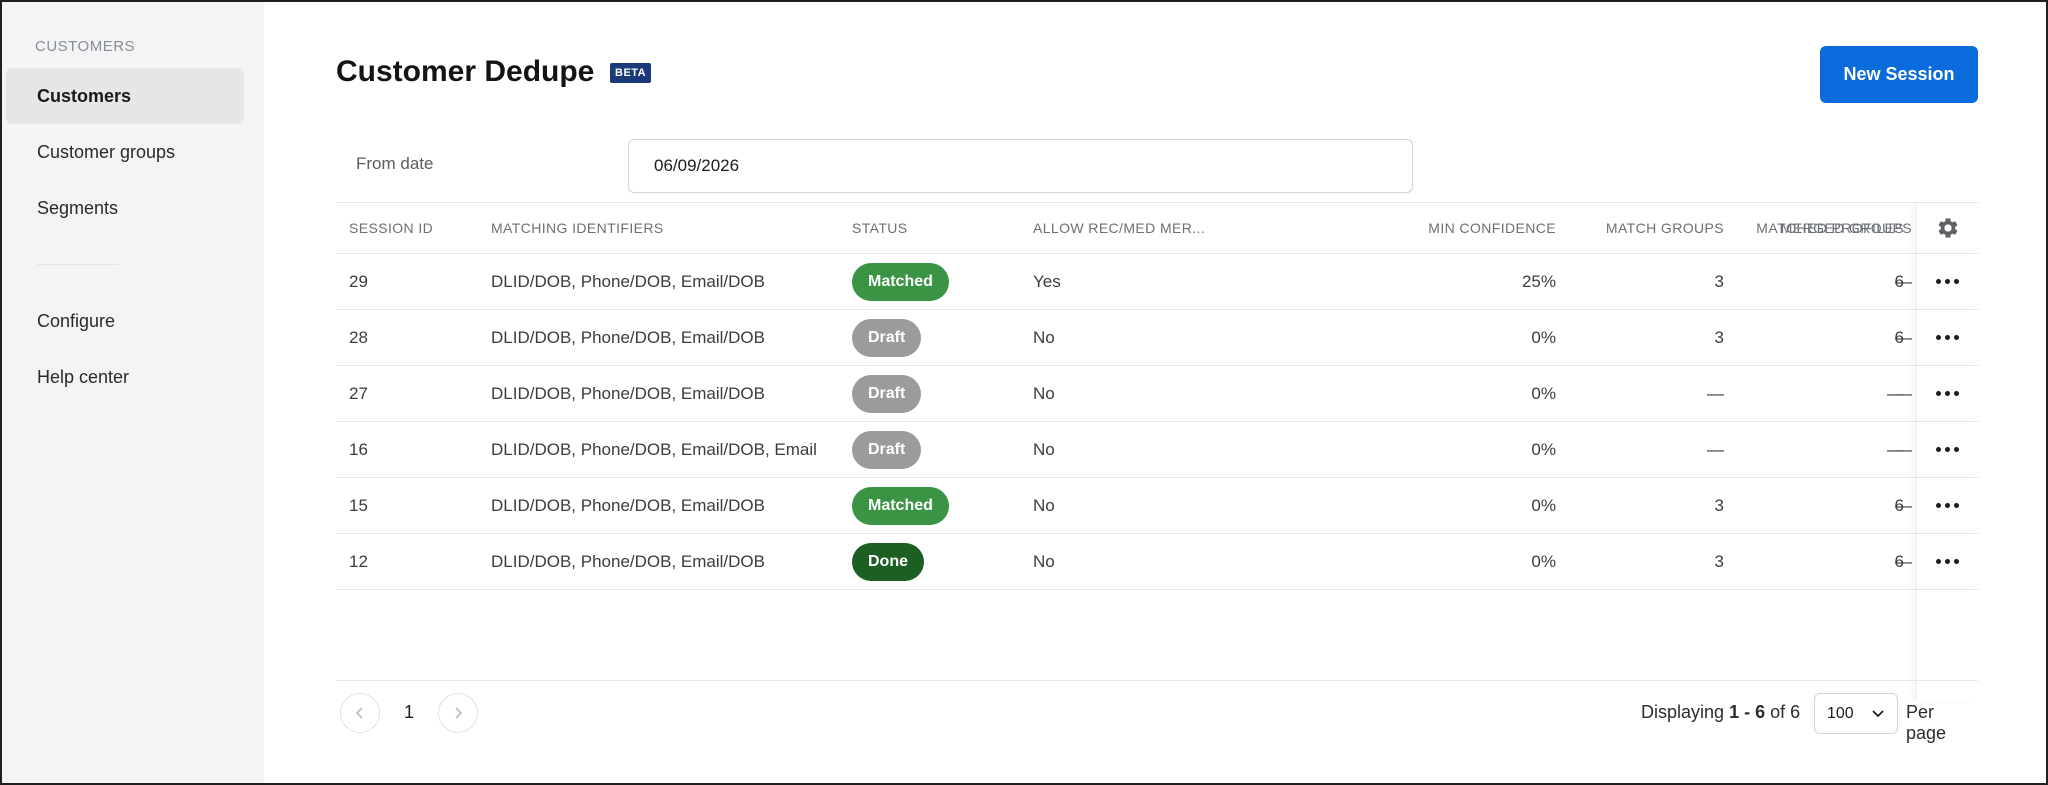 This screenshot has height=785, width=2048. Describe the element at coordinates (358, 393) in the screenshot. I see `session-id-cell: 27` at that location.